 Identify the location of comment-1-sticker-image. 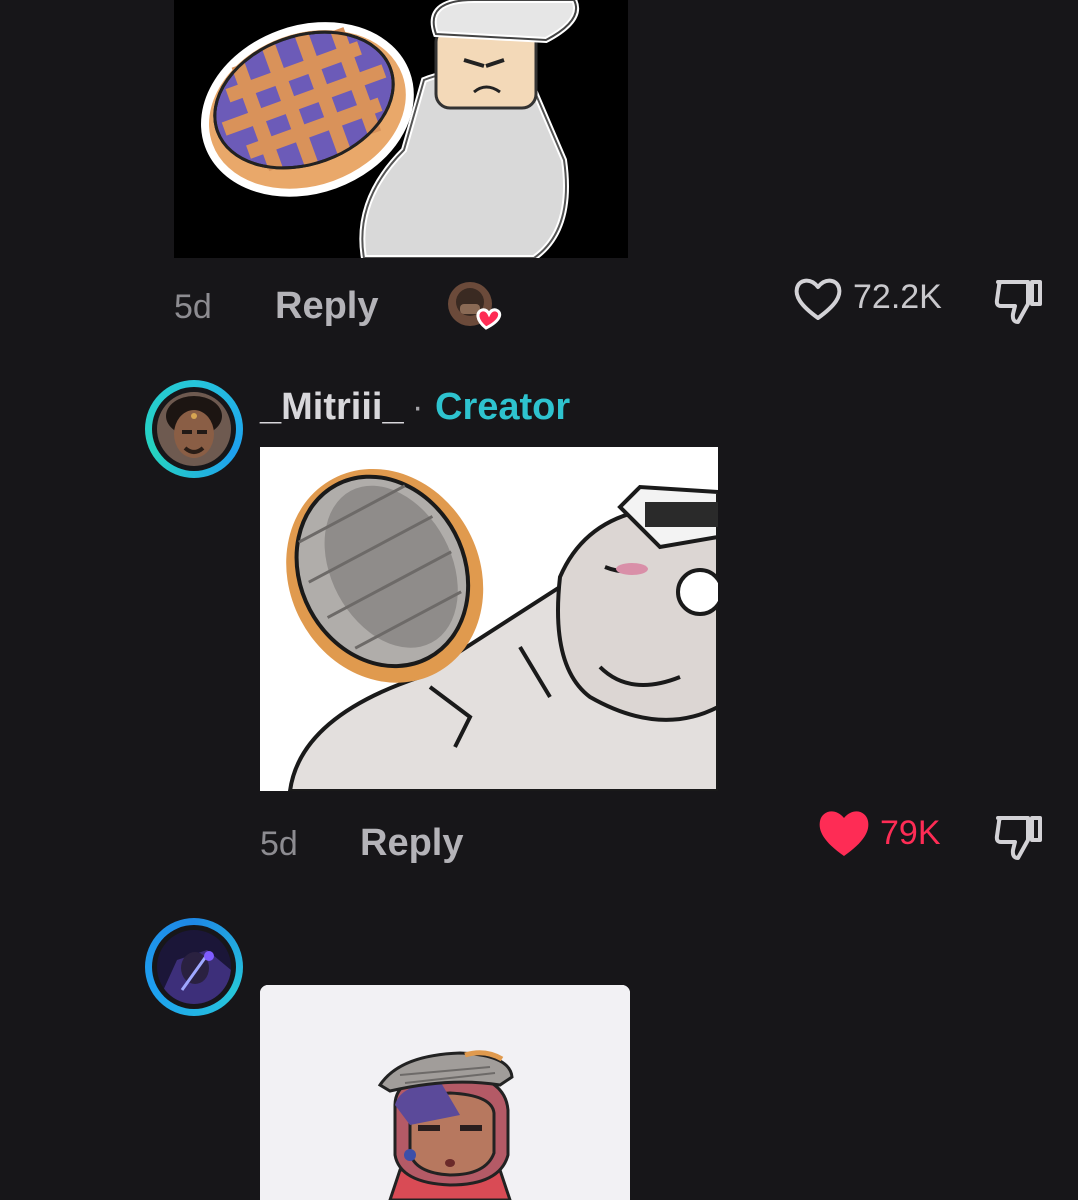
(401, 129).